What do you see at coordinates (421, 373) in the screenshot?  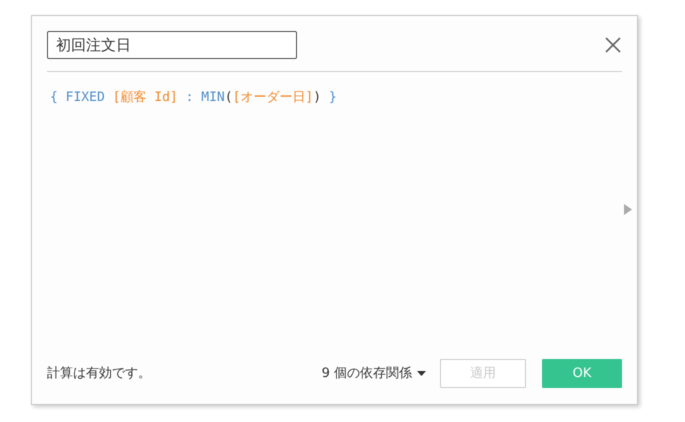 I see `caret-icon` at bounding box center [421, 373].